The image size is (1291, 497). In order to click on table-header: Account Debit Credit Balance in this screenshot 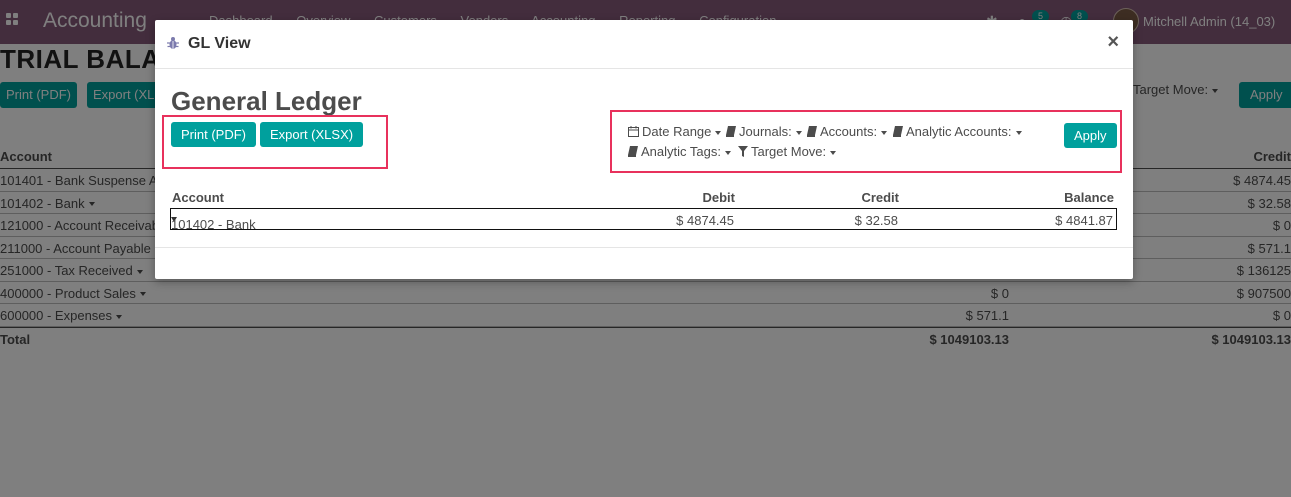, I will do `click(643, 197)`.